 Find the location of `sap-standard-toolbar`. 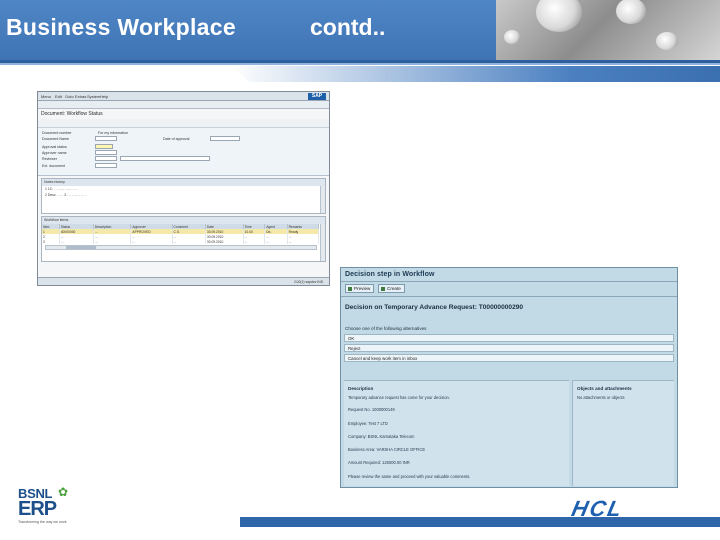

sap-standard-toolbar is located at coordinates (183, 105).